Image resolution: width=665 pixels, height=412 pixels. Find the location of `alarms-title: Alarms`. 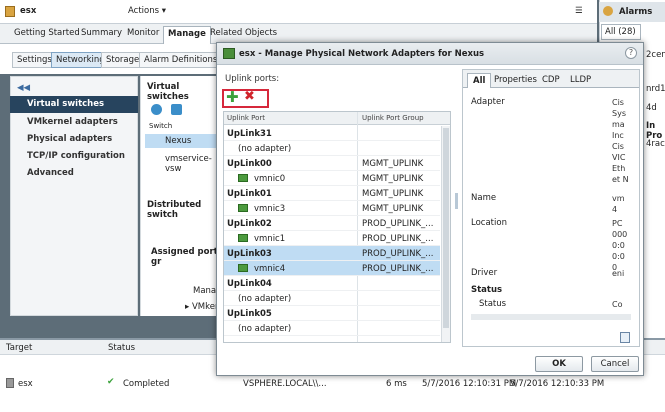

alarms-title: Alarms is located at coordinates (636, 12).